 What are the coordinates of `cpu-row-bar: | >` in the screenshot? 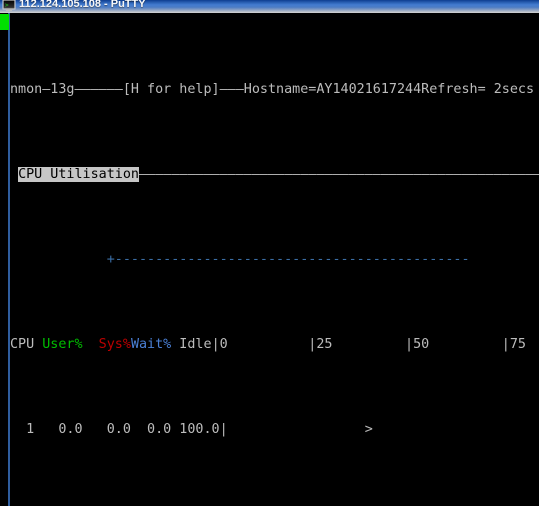 It's located at (296, 429).